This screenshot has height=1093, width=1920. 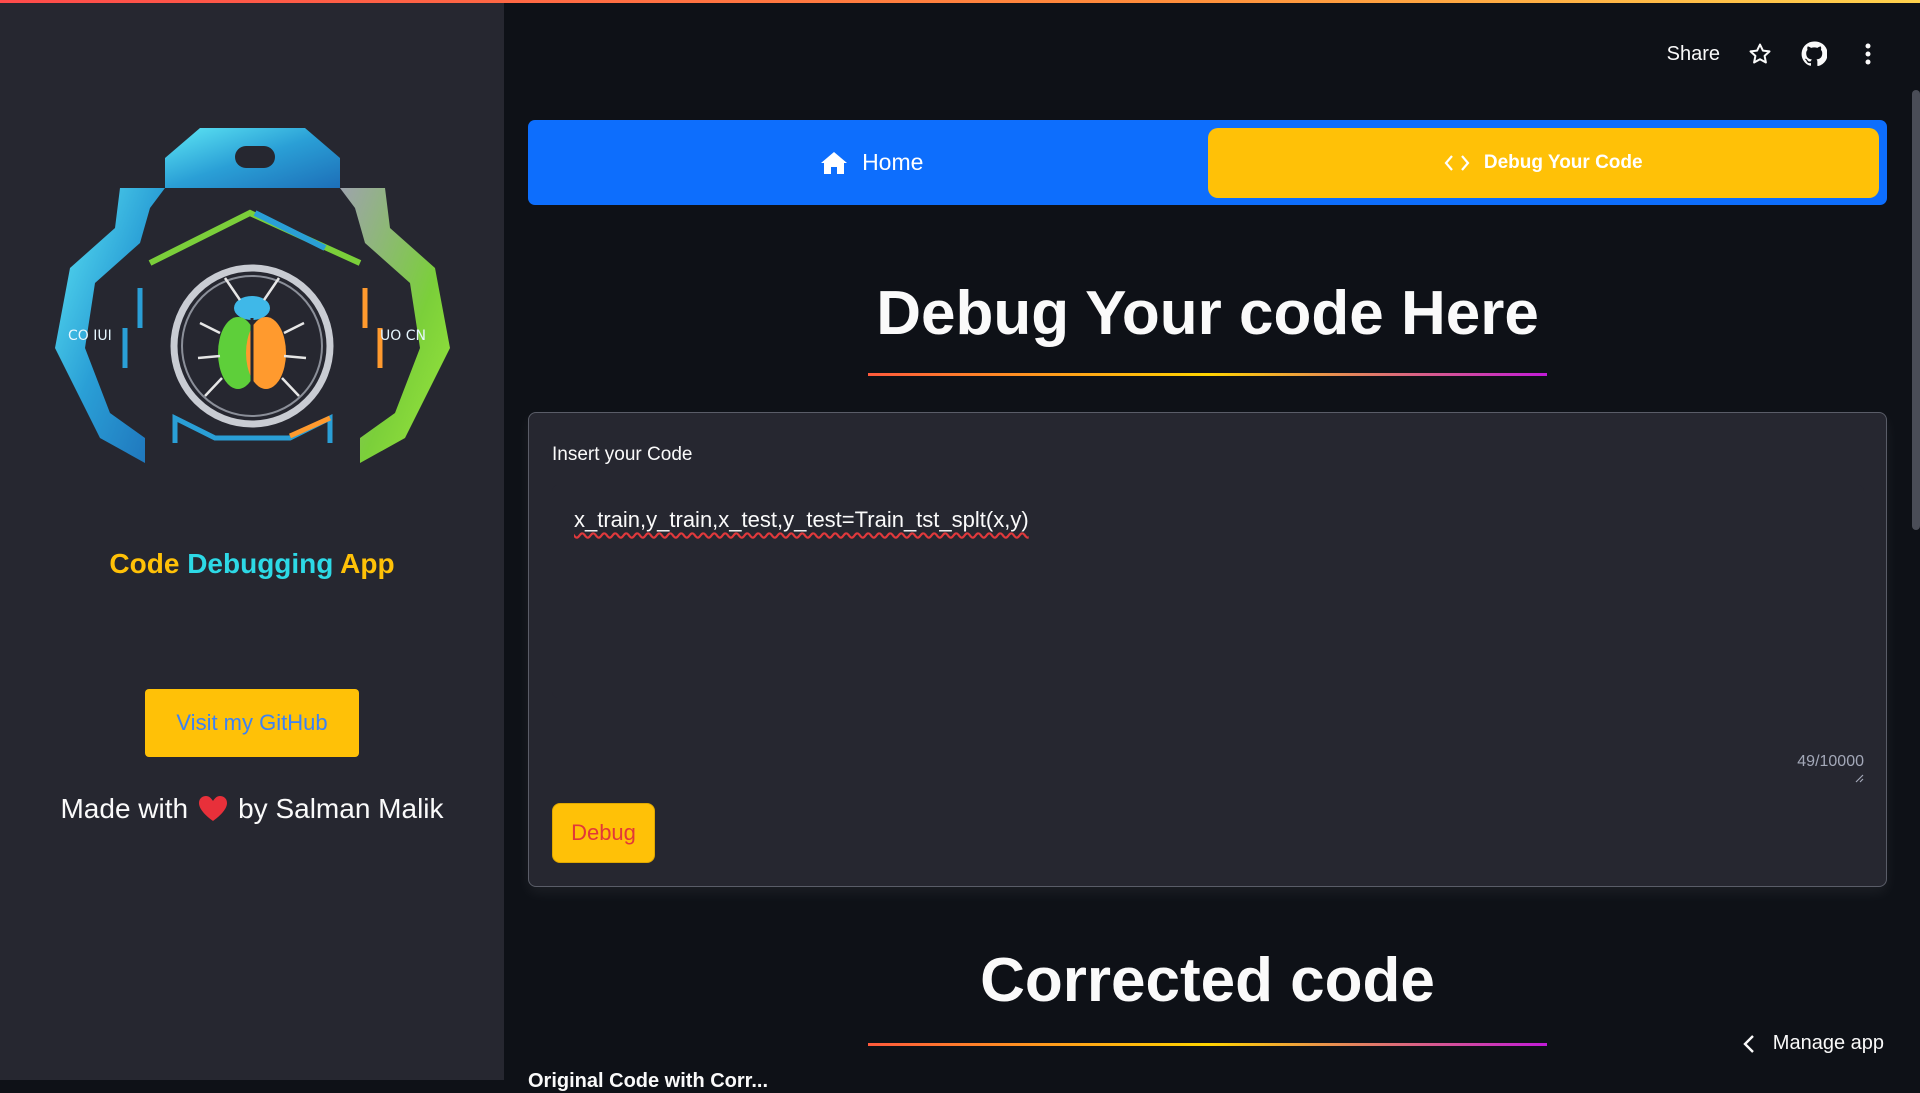 What do you see at coordinates (1916, 310) in the screenshot?
I see `page-scrollbar` at bounding box center [1916, 310].